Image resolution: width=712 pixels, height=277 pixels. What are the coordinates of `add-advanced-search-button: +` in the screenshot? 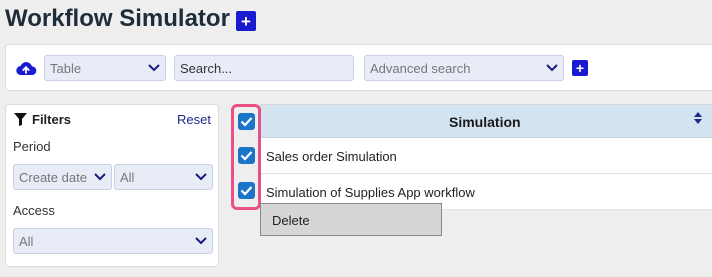 It's located at (580, 68).